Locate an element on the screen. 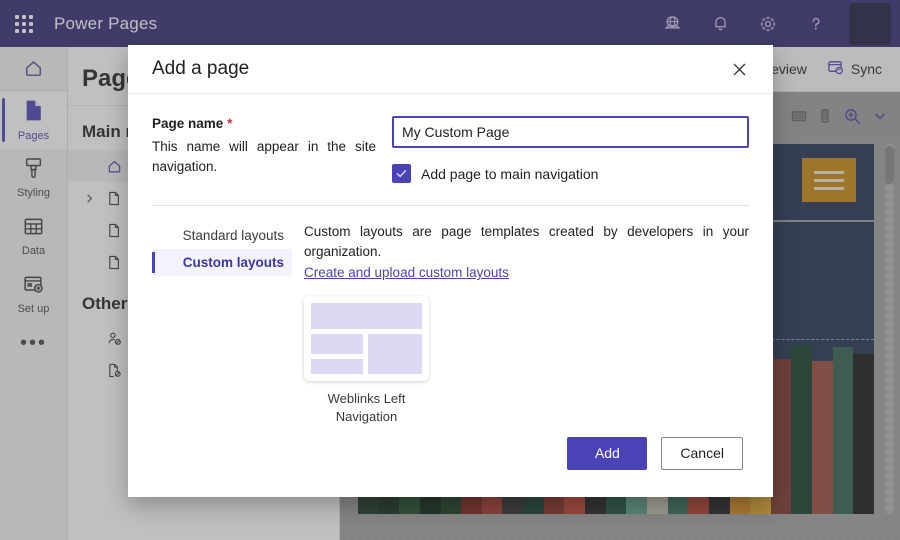 Image resolution: width=900 pixels, height=540 pixels. add-button: Add is located at coordinates (607, 453).